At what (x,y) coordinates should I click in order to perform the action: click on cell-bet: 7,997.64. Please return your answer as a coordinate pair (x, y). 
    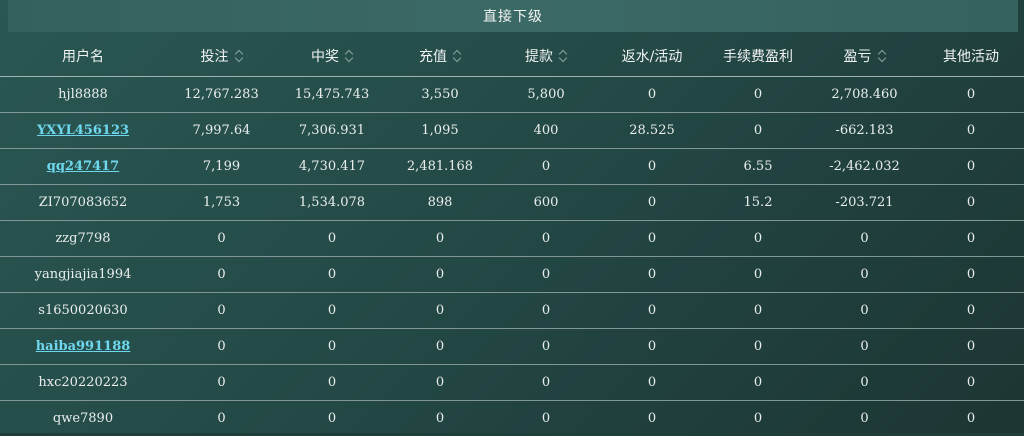
    Looking at the image, I should click on (221, 131).